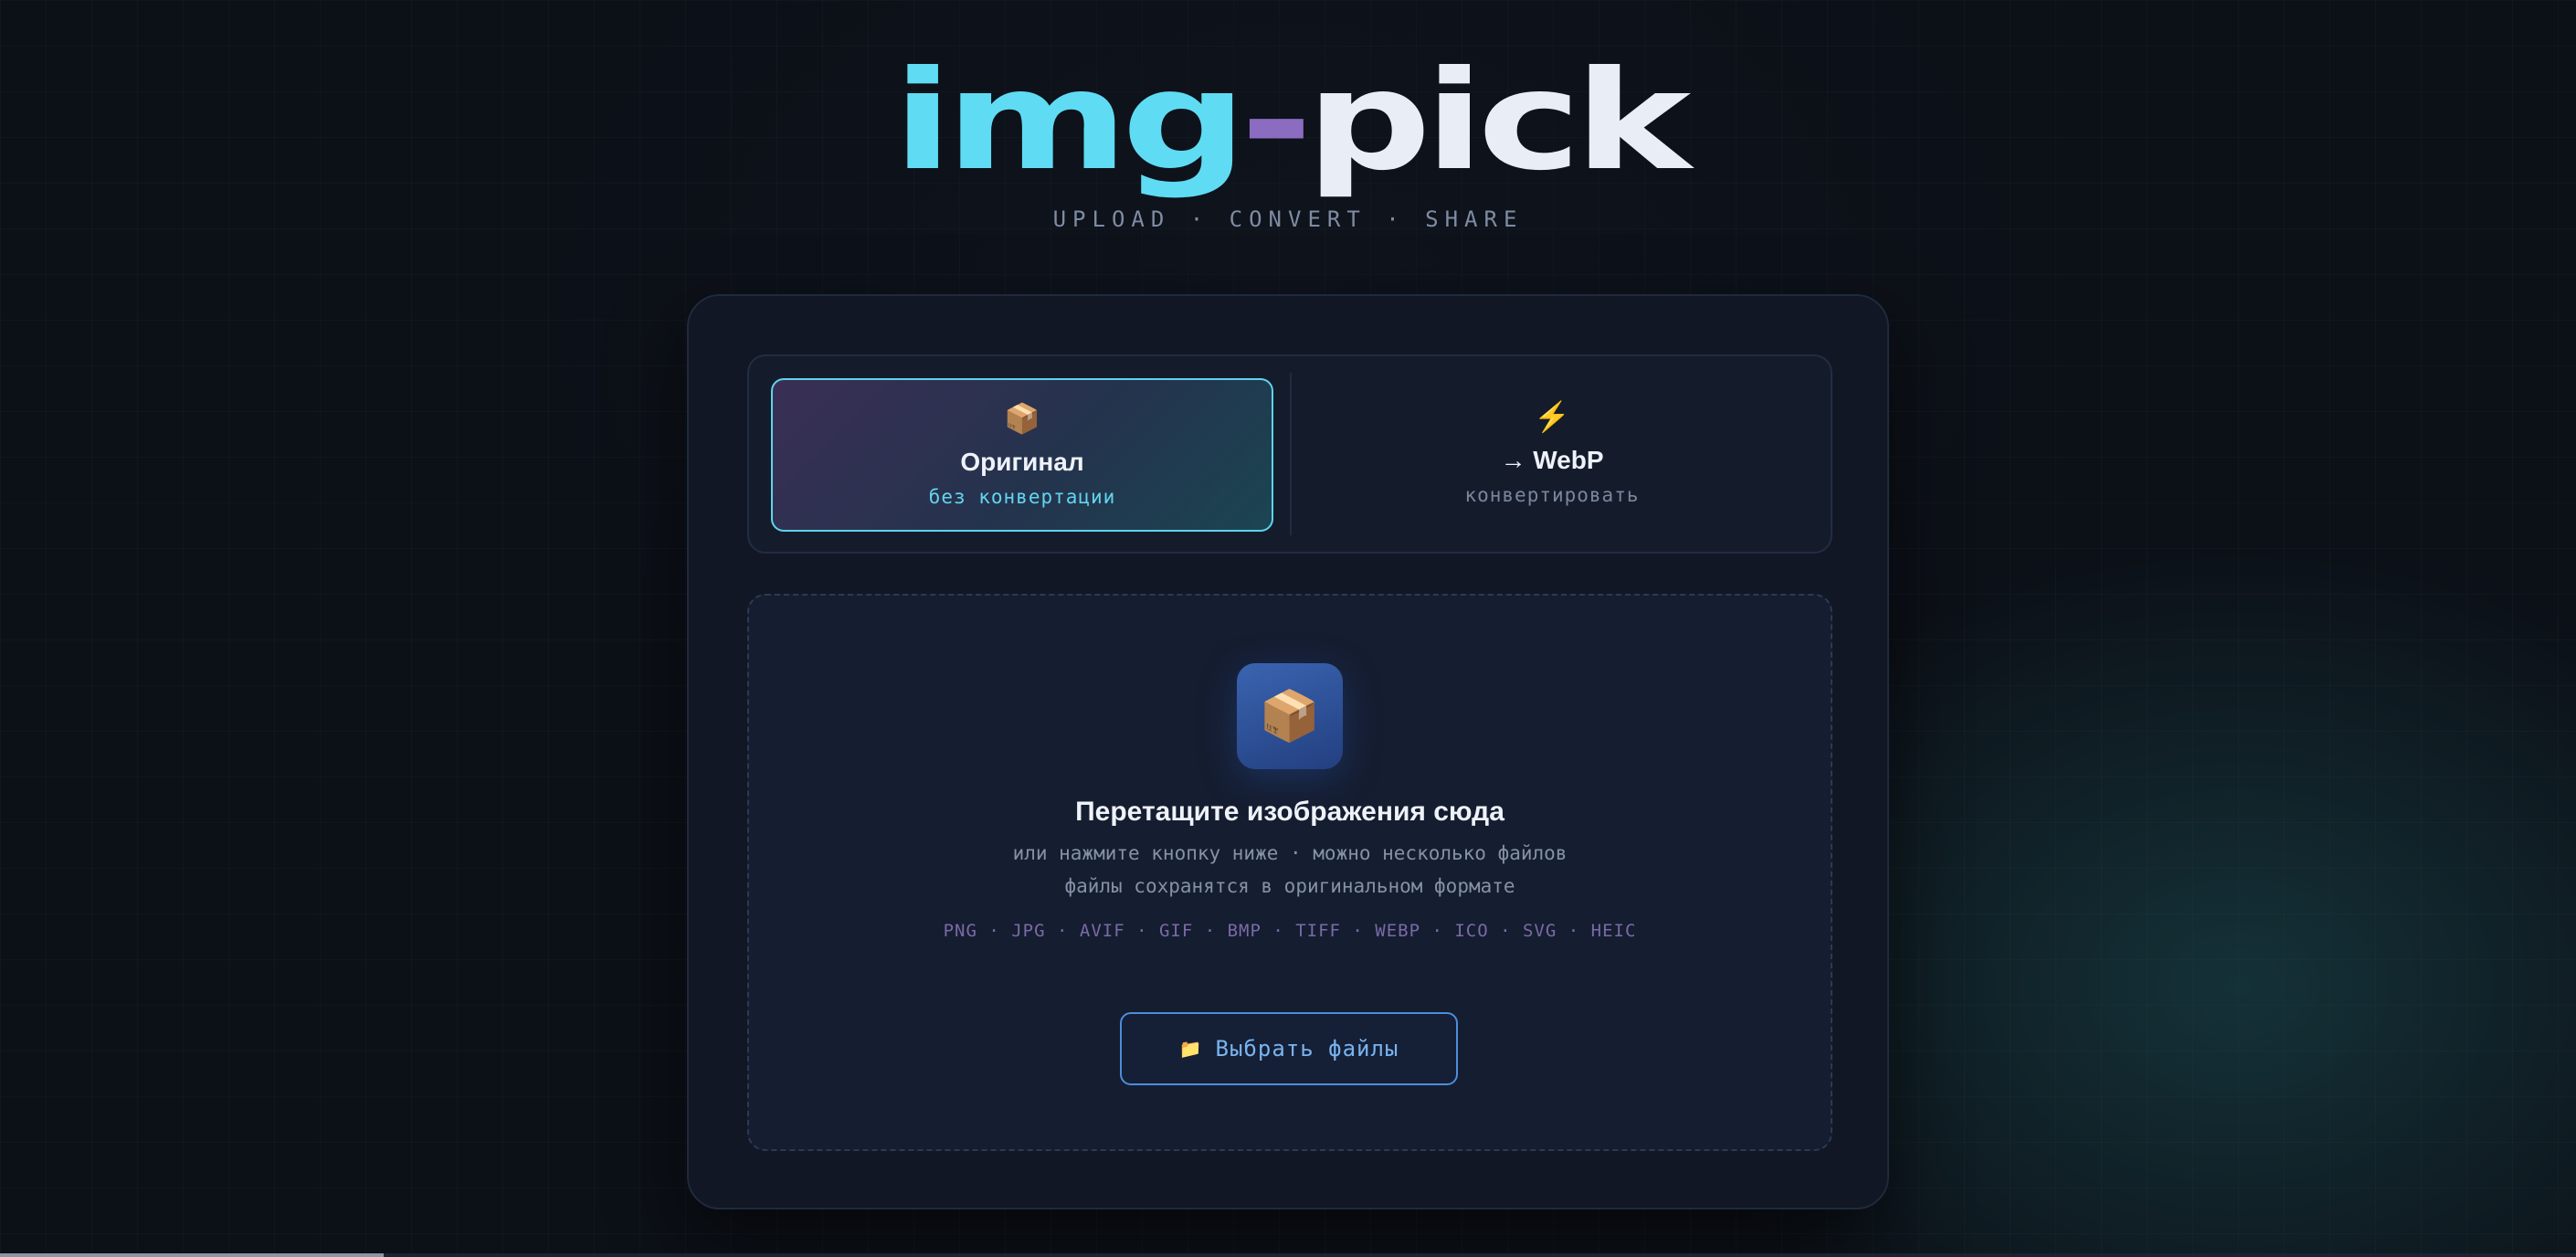  I want to click on bottom-strip-segment, so click(192, 1255).